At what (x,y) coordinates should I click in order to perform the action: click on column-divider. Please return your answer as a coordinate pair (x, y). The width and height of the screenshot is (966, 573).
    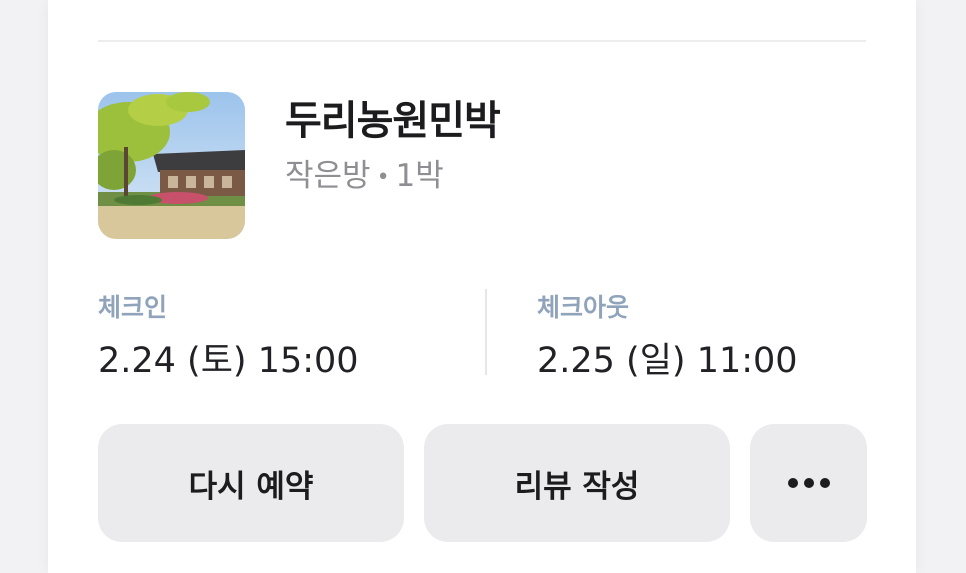
    Looking at the image, I should click on (486, 332).